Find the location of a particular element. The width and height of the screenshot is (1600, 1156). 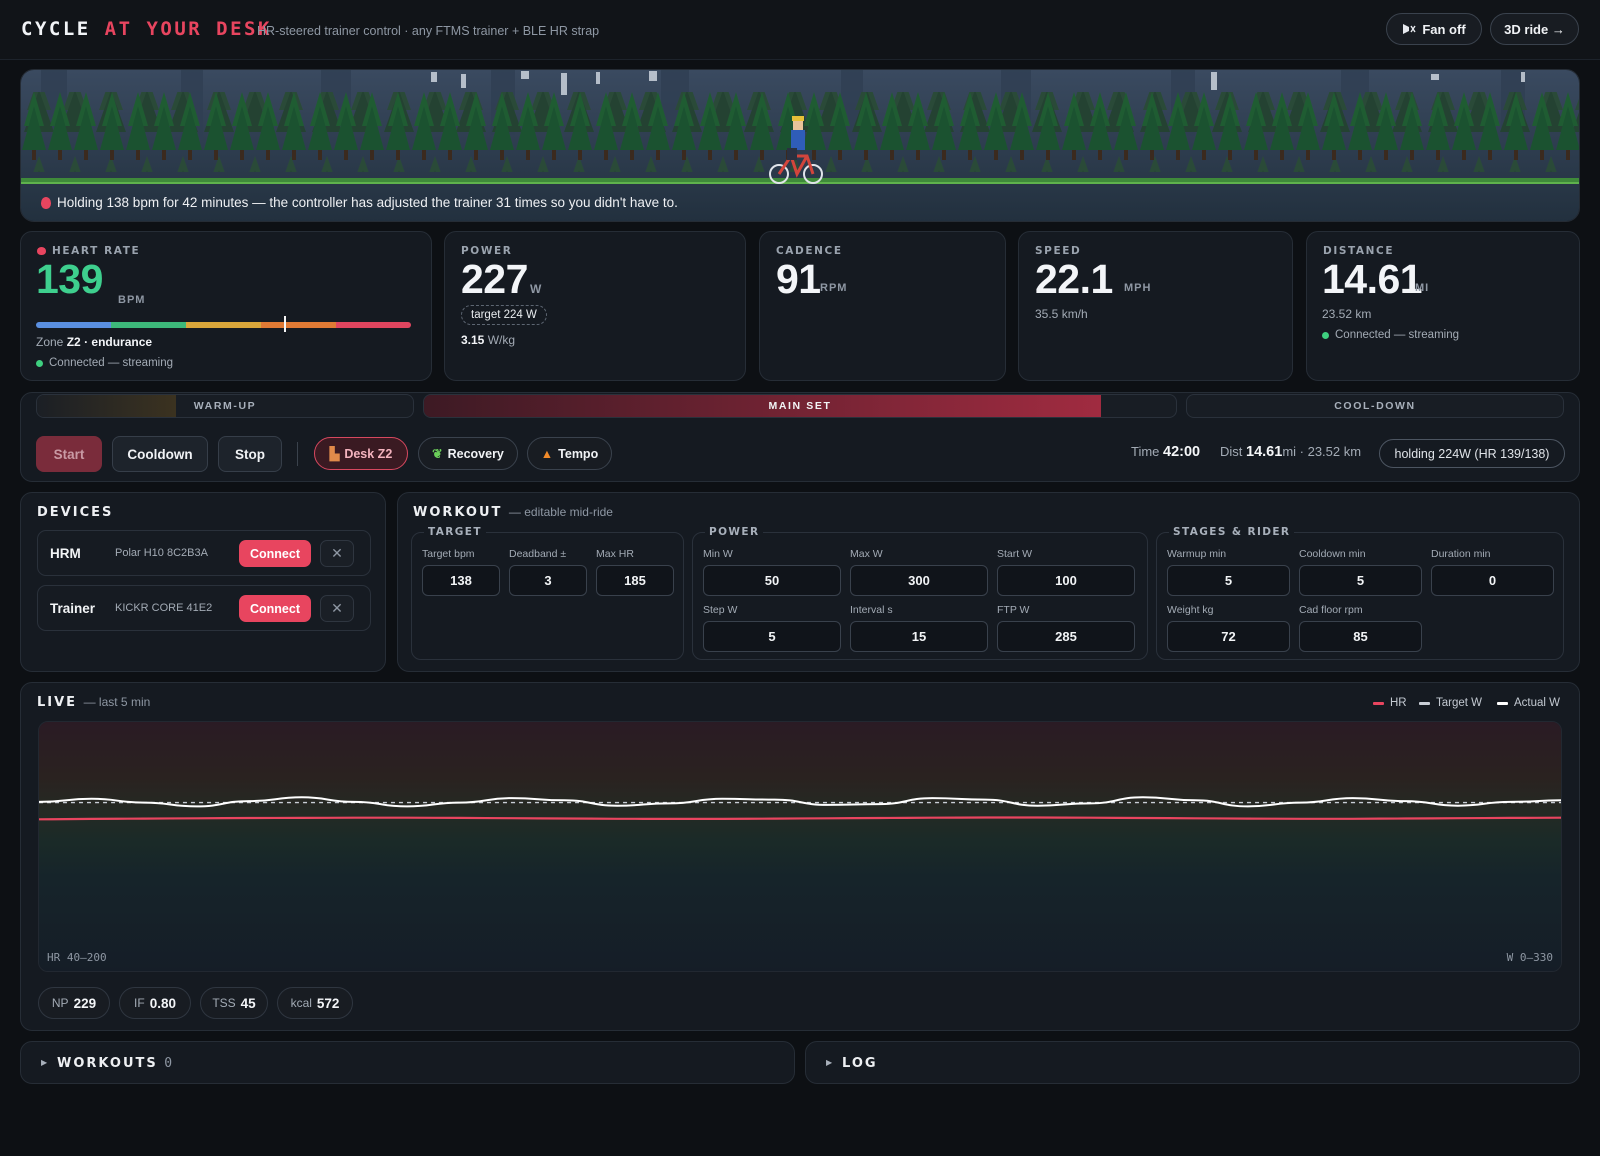

power-unit: W is located at coordinates (536, 289).